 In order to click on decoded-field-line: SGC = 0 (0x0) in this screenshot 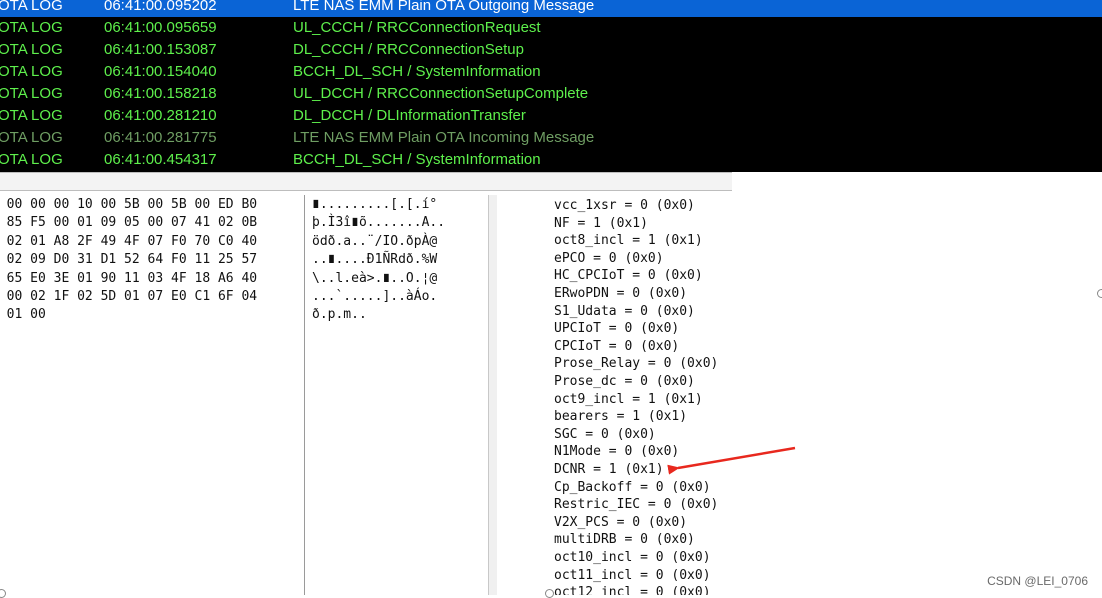, I will do `click(605, 434)`.